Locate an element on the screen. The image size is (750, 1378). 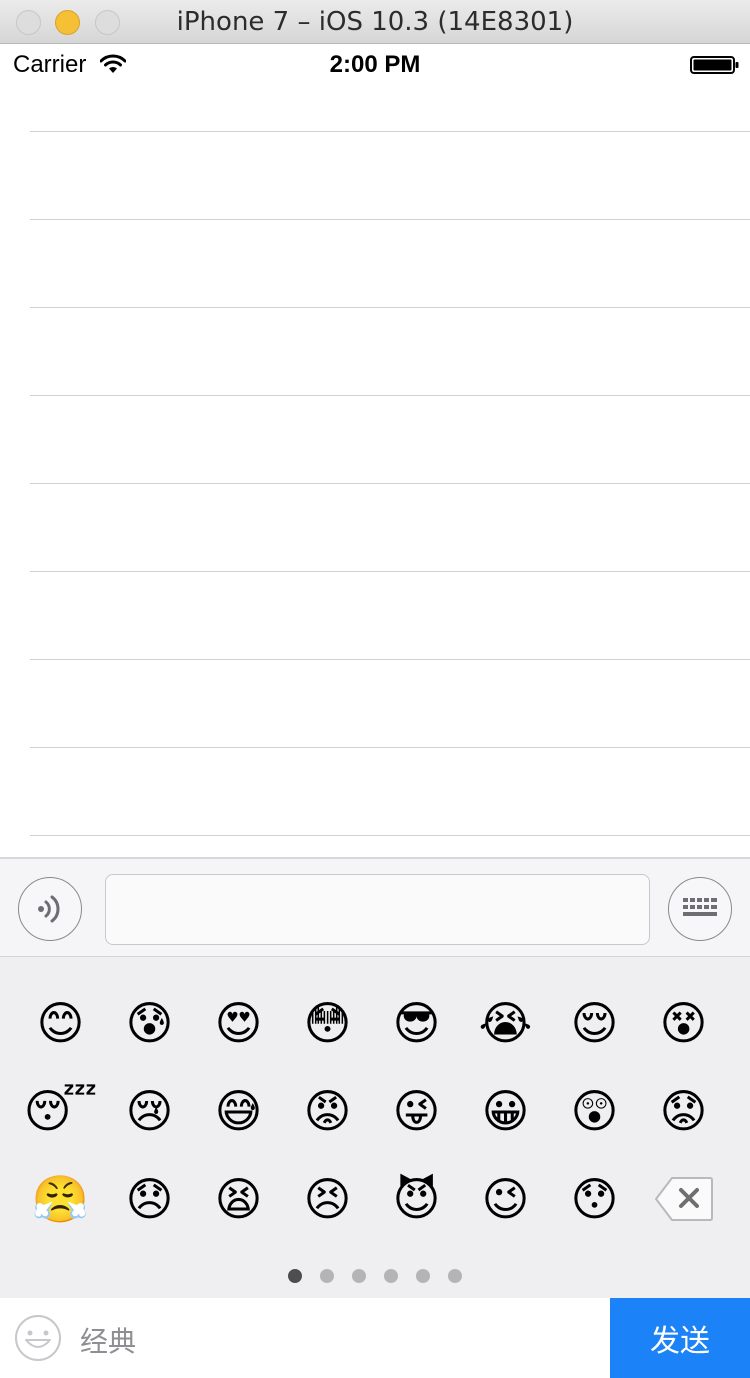
simulator-titlebar: iPhone 7 – iOS 10.3 (14E8301) is located at coordinates (375, 22).